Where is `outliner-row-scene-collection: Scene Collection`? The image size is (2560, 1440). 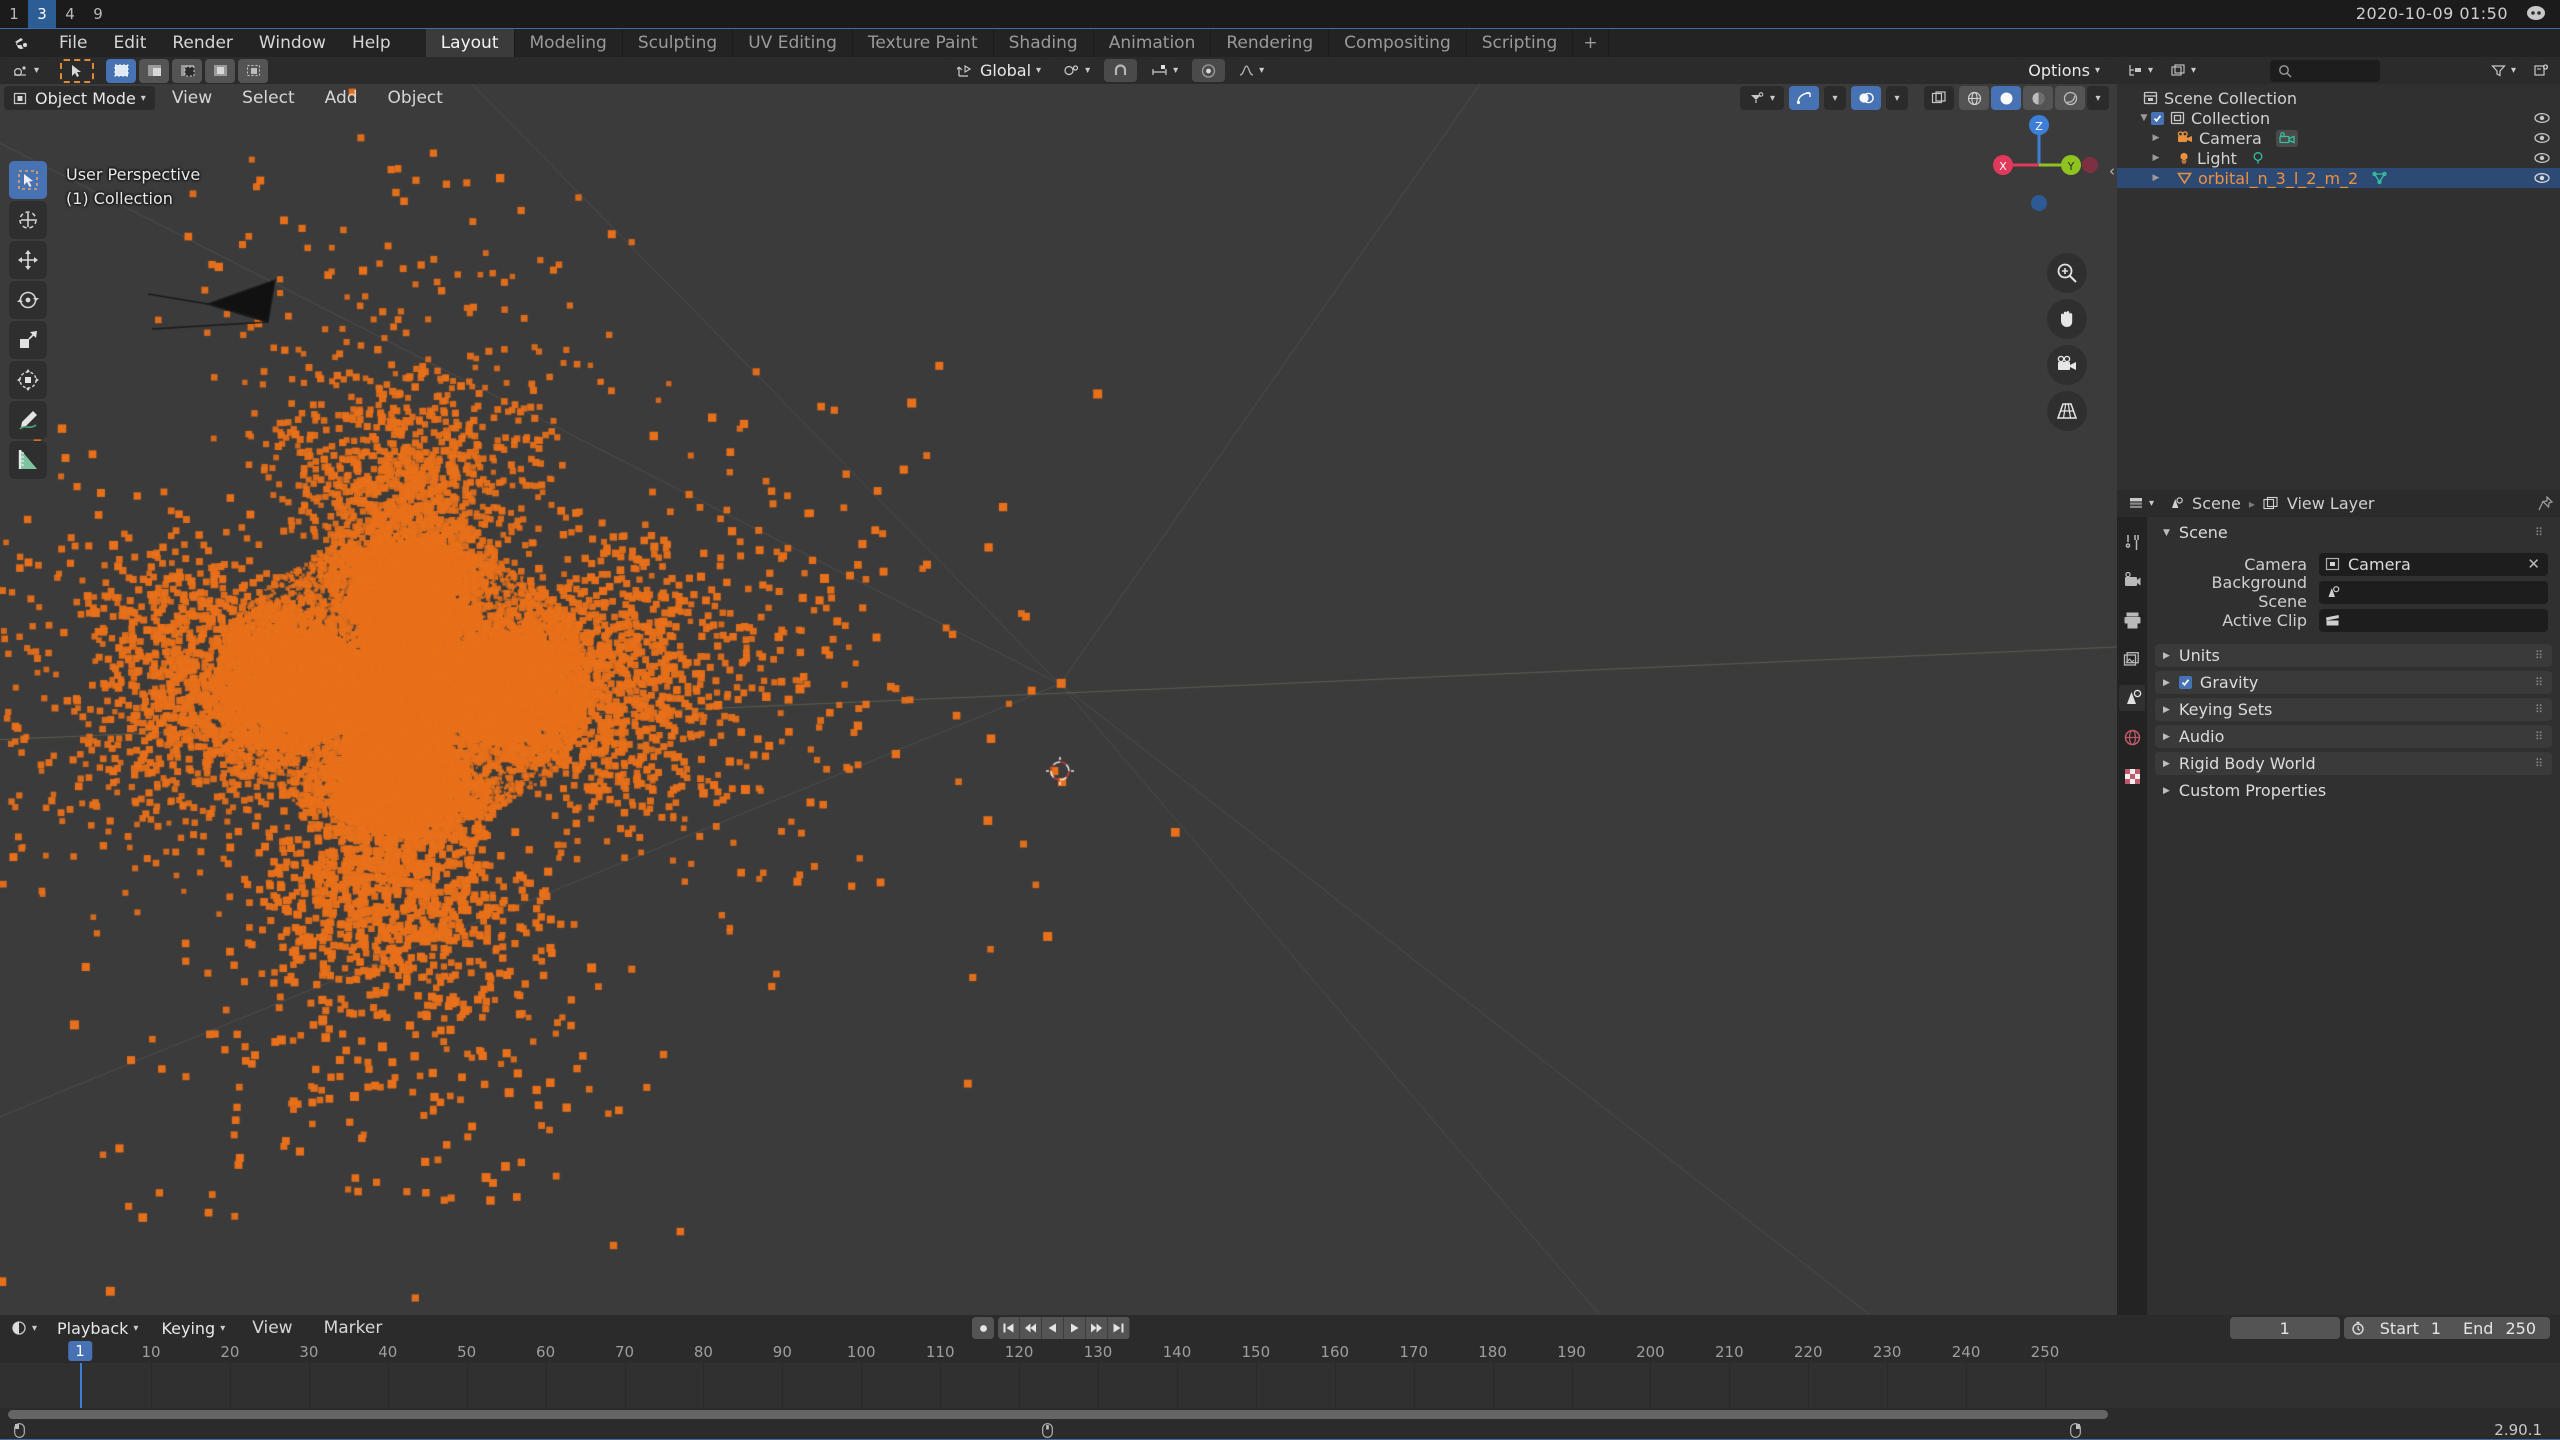 outliner-row-scene-collection: Scene Collection is located at coordinates (2338, 98).